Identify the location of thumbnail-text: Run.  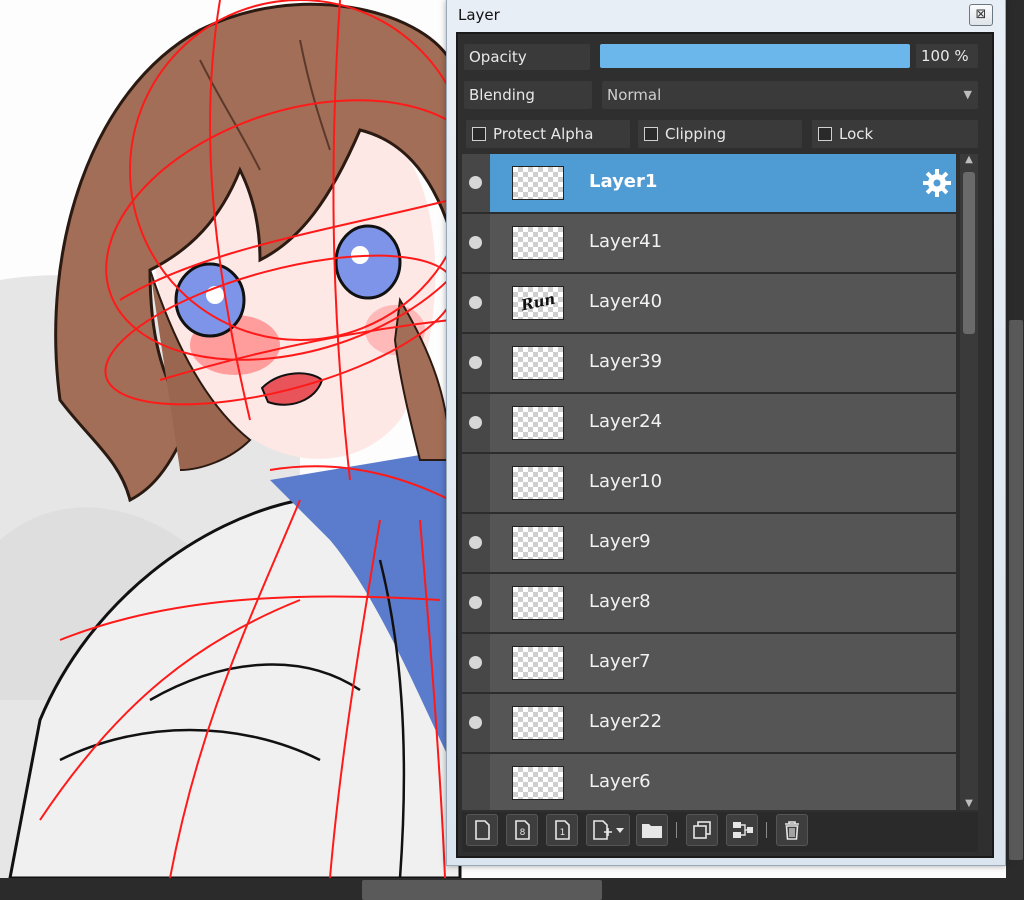
(538, 302).